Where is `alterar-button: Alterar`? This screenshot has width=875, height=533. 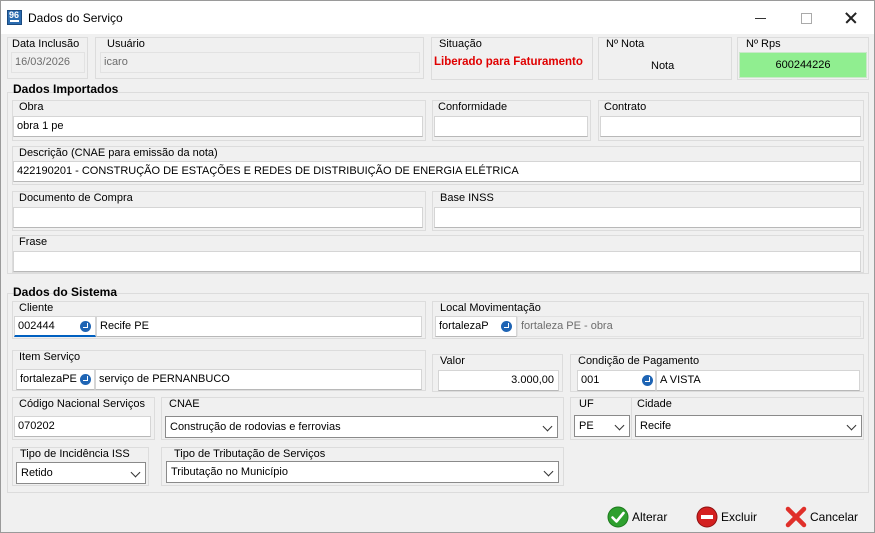 alterar-button: Alterar is located at coordinates (637, 517).